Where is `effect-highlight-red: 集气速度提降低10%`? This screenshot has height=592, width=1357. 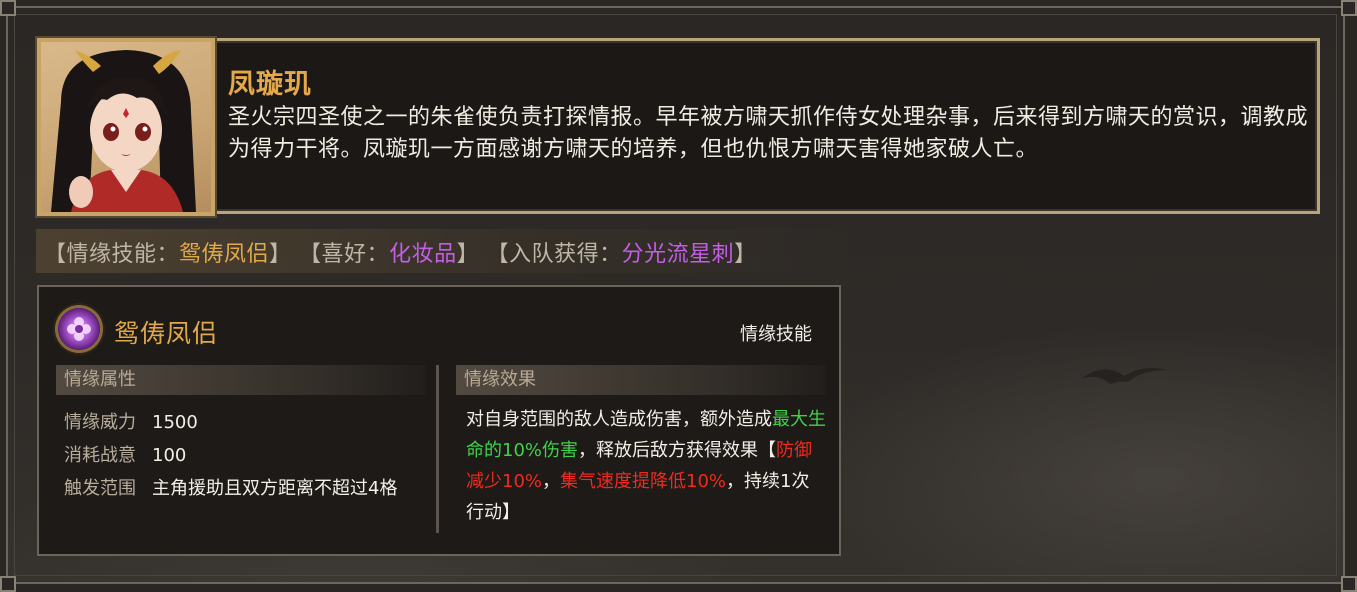 effect-highlight-red: 集气速度提降低10% is located at coordinates (643, 481).